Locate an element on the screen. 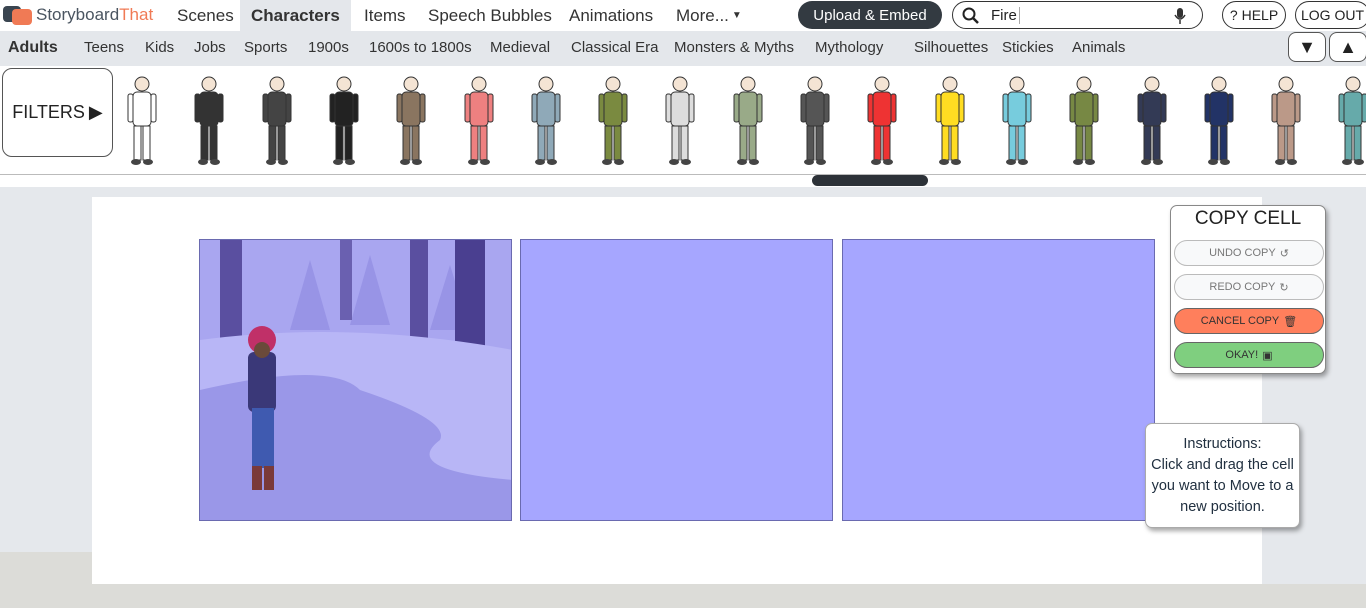 Image resolution: width=1366 pixels, height=608 pixels. help-button: ? HELP is located at coordinates (1254, 15).